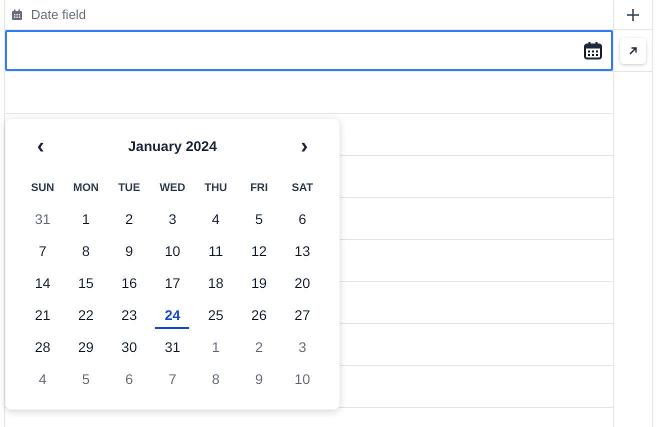 This screenshot has width=666, height=427. What do you see at coordinates (309, 50) in the screenshot?
I see `date-input-field` at bounding box center [309, 50].